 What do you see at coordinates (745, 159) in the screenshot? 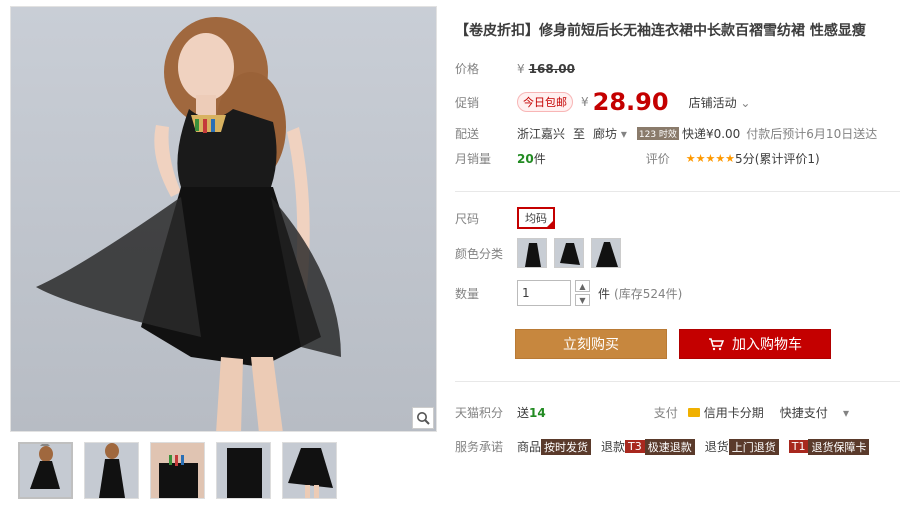
I see `review-score: 5分` at bounding box center [745, 159].